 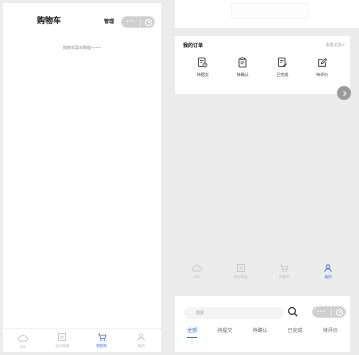 What do you see at coordinates (49, 20) in the screenshot?
I see `page-title: 购物车` at bounding box center [49, 20].